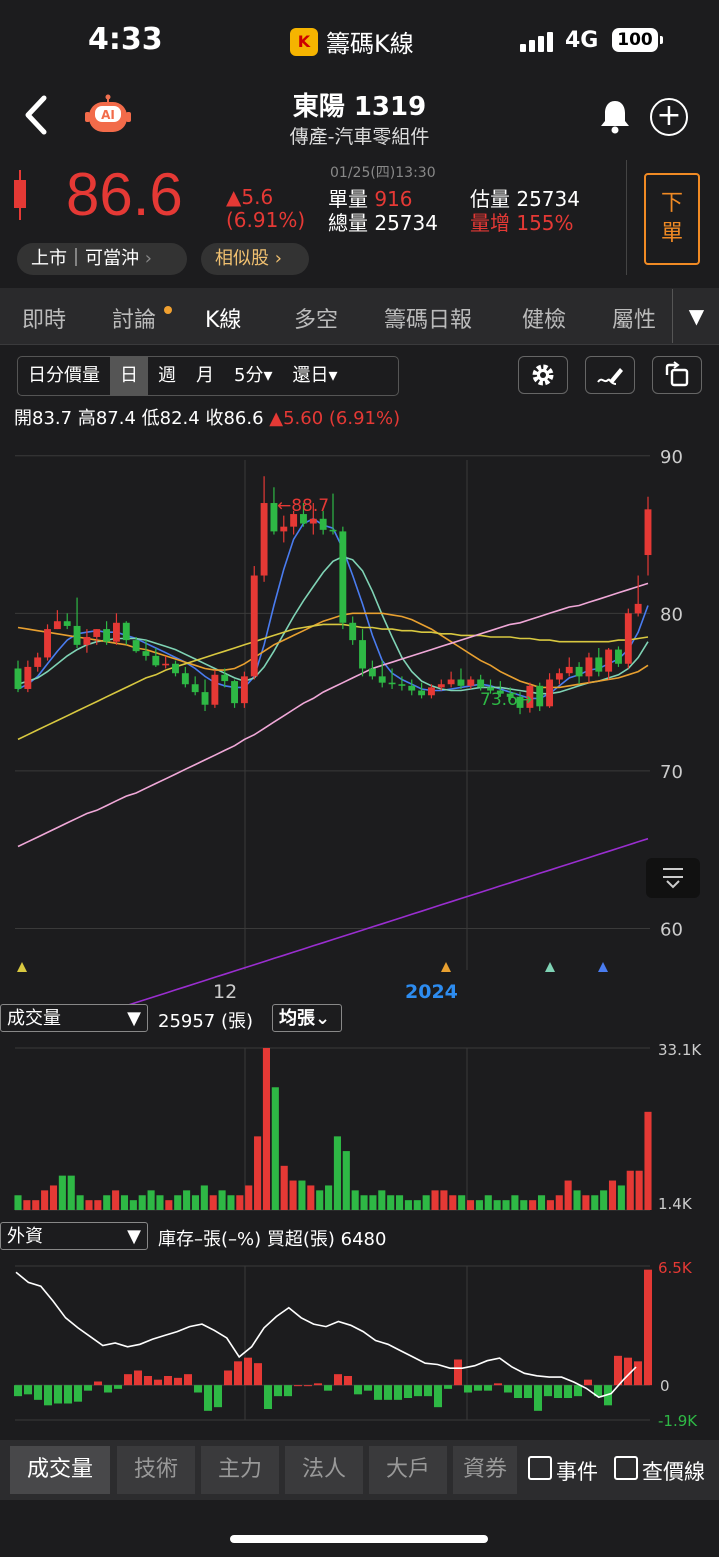  I want to click on place-order-button: 下 單, so click(672, 219).